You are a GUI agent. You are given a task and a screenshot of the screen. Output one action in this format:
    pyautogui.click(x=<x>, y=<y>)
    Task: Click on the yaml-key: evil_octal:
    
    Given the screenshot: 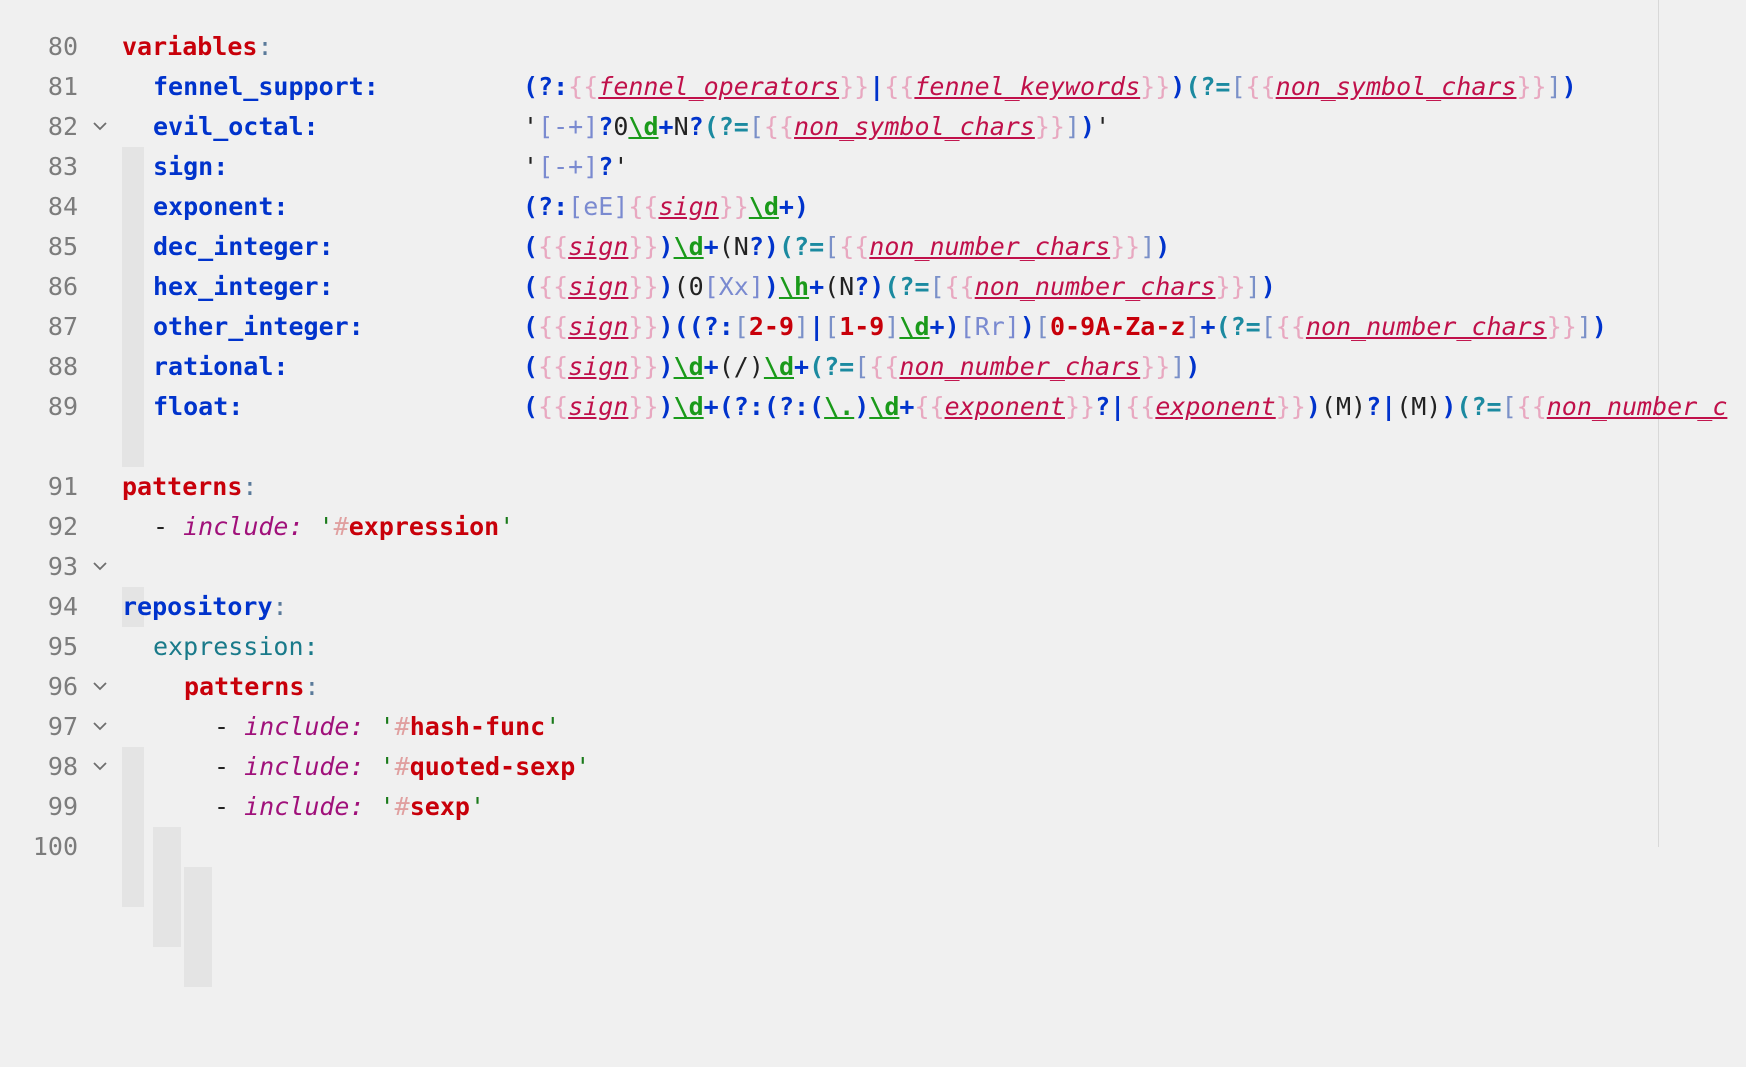 What is the action you would take?
    pyautogui.click(x=236, y=126)
    